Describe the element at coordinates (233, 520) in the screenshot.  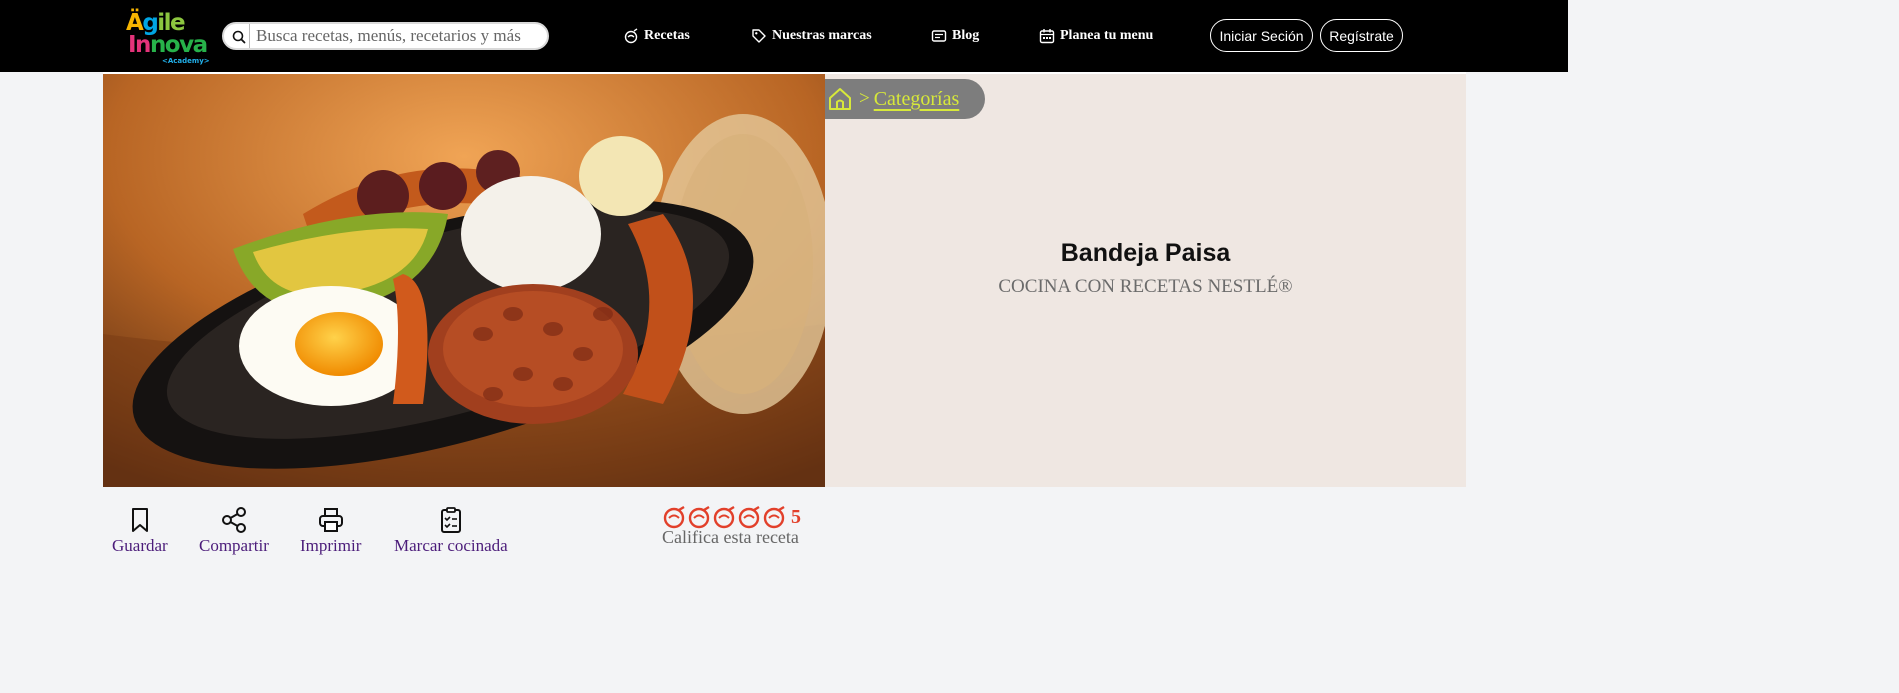
I see `share-icon` at that location.